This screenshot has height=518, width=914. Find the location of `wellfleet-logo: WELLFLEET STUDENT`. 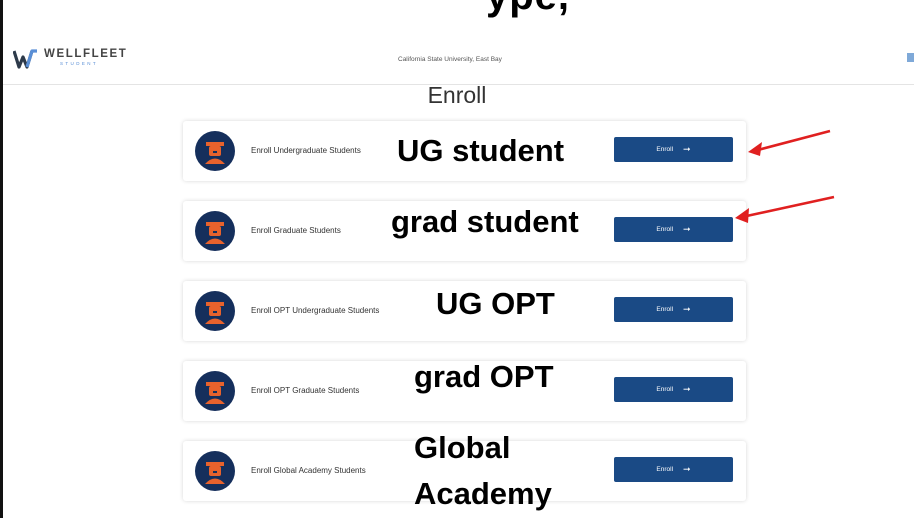

wellfleet-logo: WELLFLEET STUDENT is located at coordinates (70, 58).